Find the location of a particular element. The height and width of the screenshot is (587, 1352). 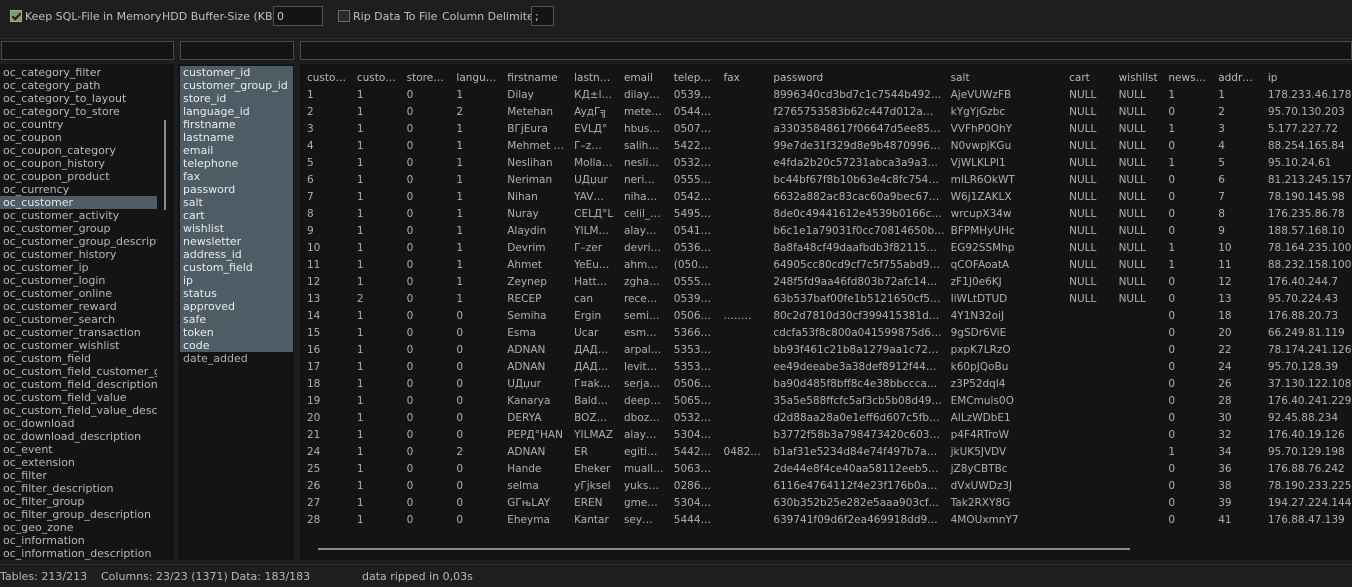

tables-filter-input is located at coordinates (87, 50).